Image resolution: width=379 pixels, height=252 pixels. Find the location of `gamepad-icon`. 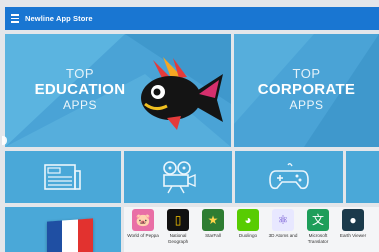

gamepad-icon is located at coordinates (289, 176).